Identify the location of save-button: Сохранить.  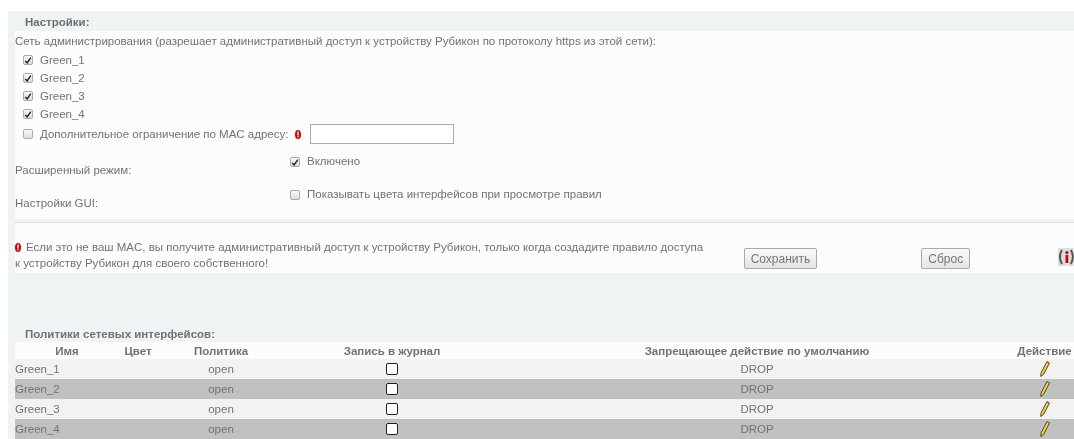
(780, 258).